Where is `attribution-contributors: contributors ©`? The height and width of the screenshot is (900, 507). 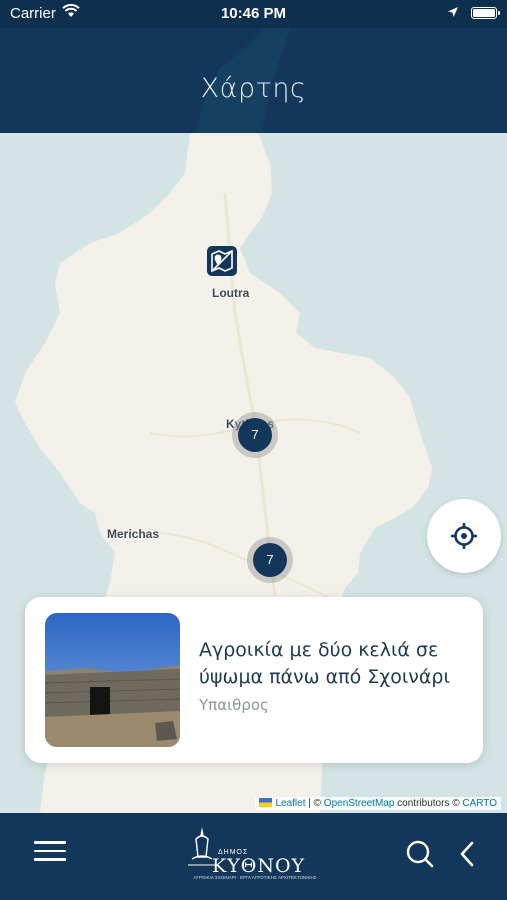 attribution-contributors: contributors © is located at coordinates (428, 803).